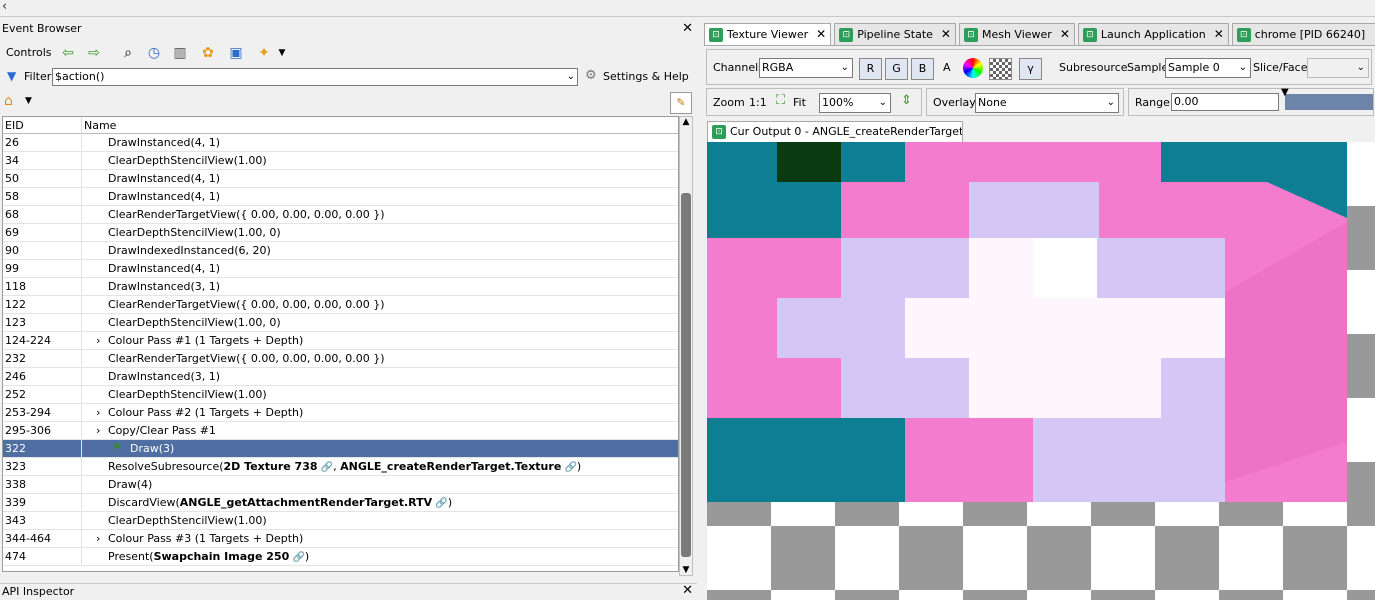  I want to click on name-cell: ClearDepthStencilView(1.00, 0), so click(181, 232).